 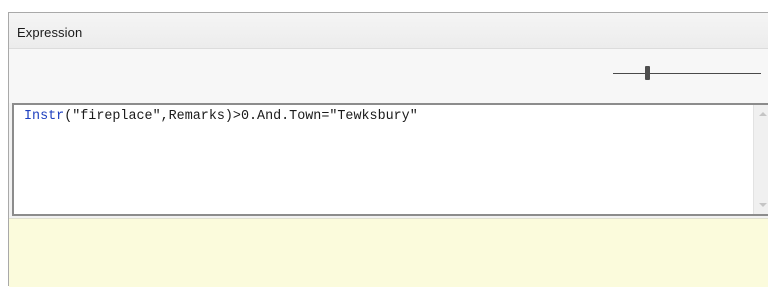 I want to click on slider-thumb, so click(x=647, y=73).